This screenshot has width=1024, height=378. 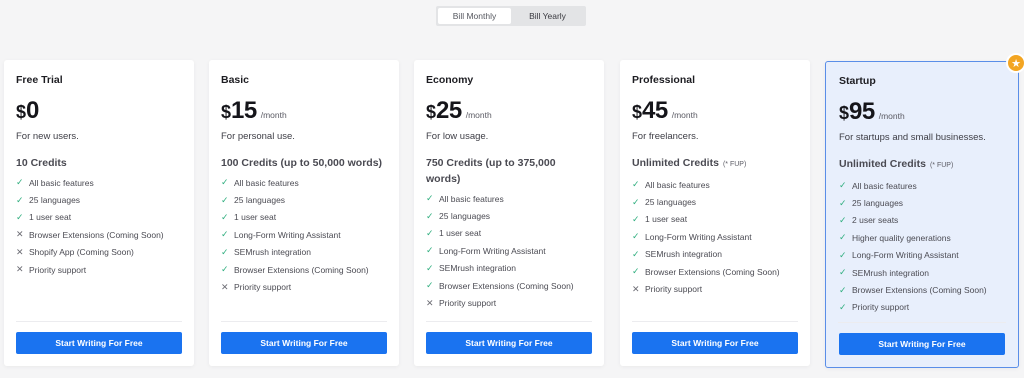 What do you see at coordinates (457, 136) in the screenshot?
I see `plan-description: For low usage.` at bounding box center [457, 136].